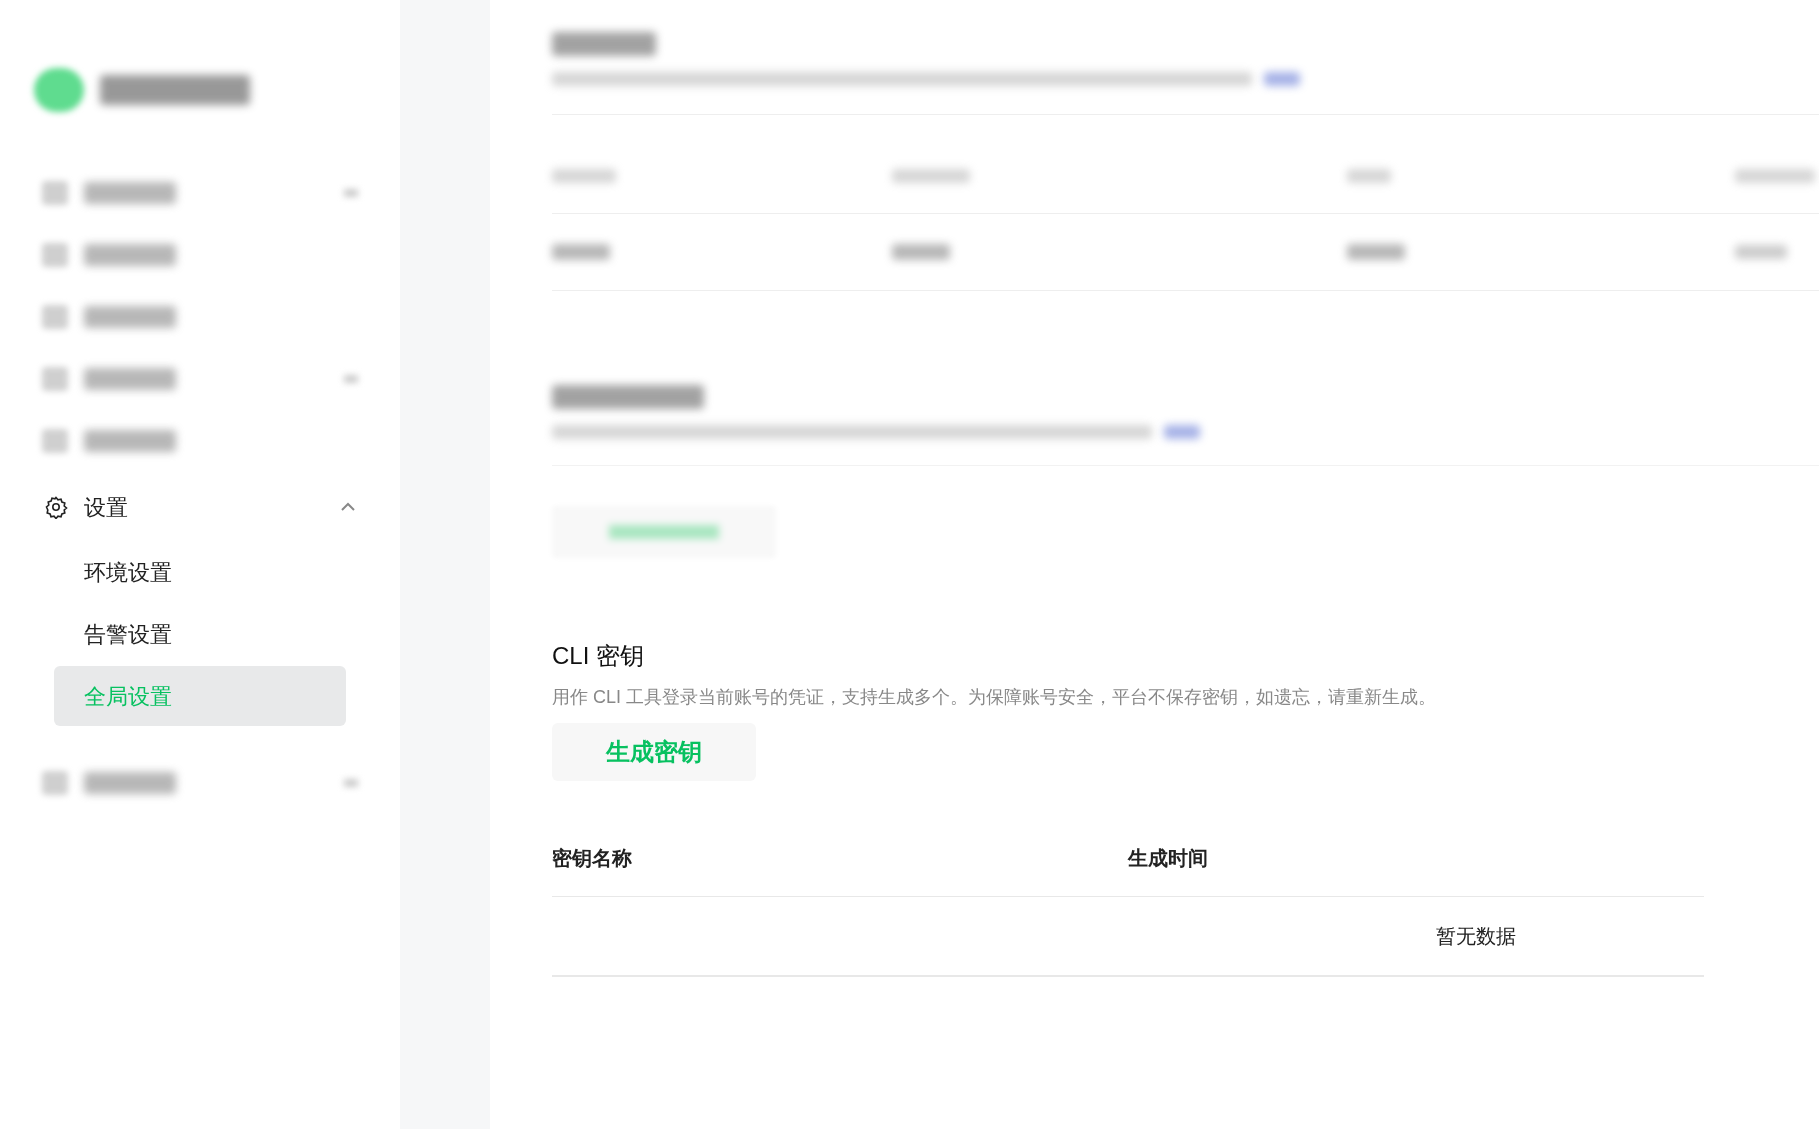  What do you see at coordinates (56, 507) in the screenshot?
I see `settings-icon` at bounding box center [56, 507].